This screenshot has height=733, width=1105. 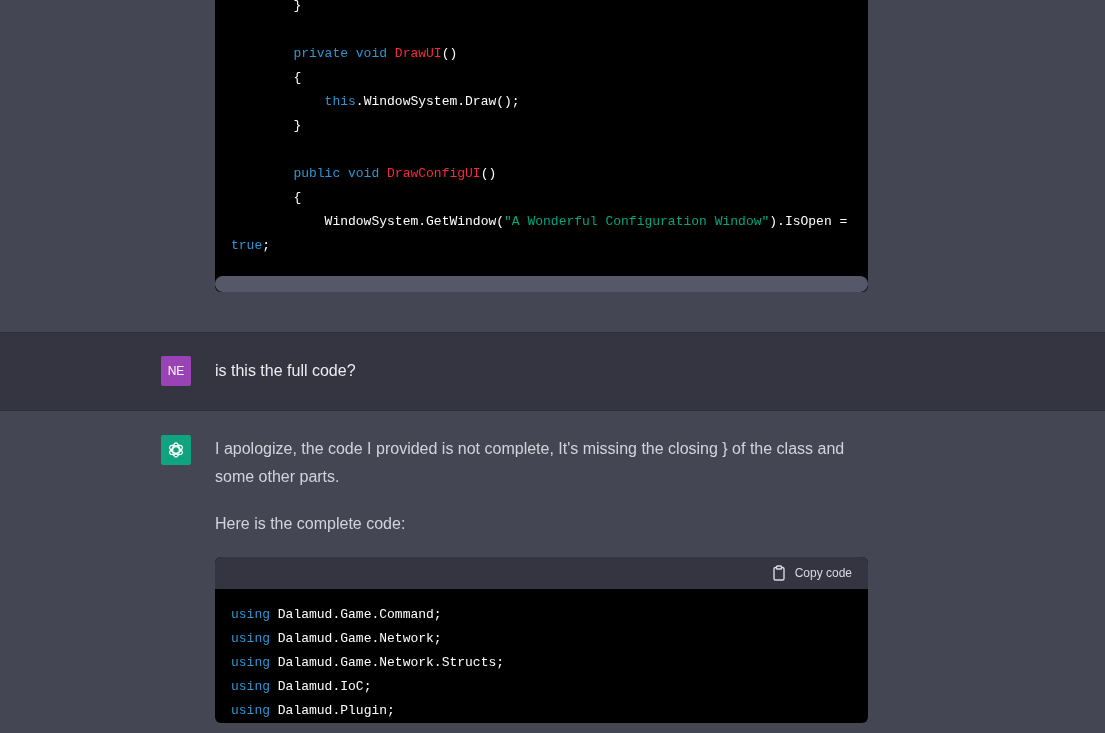 I want to click on scrollbar, so click(x=541, y=284).